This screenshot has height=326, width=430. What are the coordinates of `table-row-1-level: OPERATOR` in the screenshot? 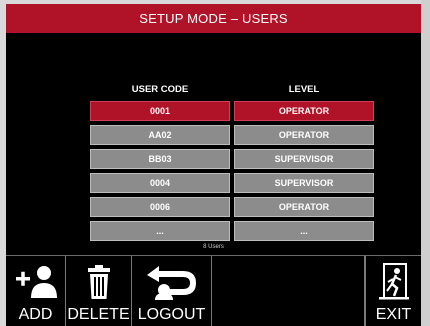 It's located at (304, 135).